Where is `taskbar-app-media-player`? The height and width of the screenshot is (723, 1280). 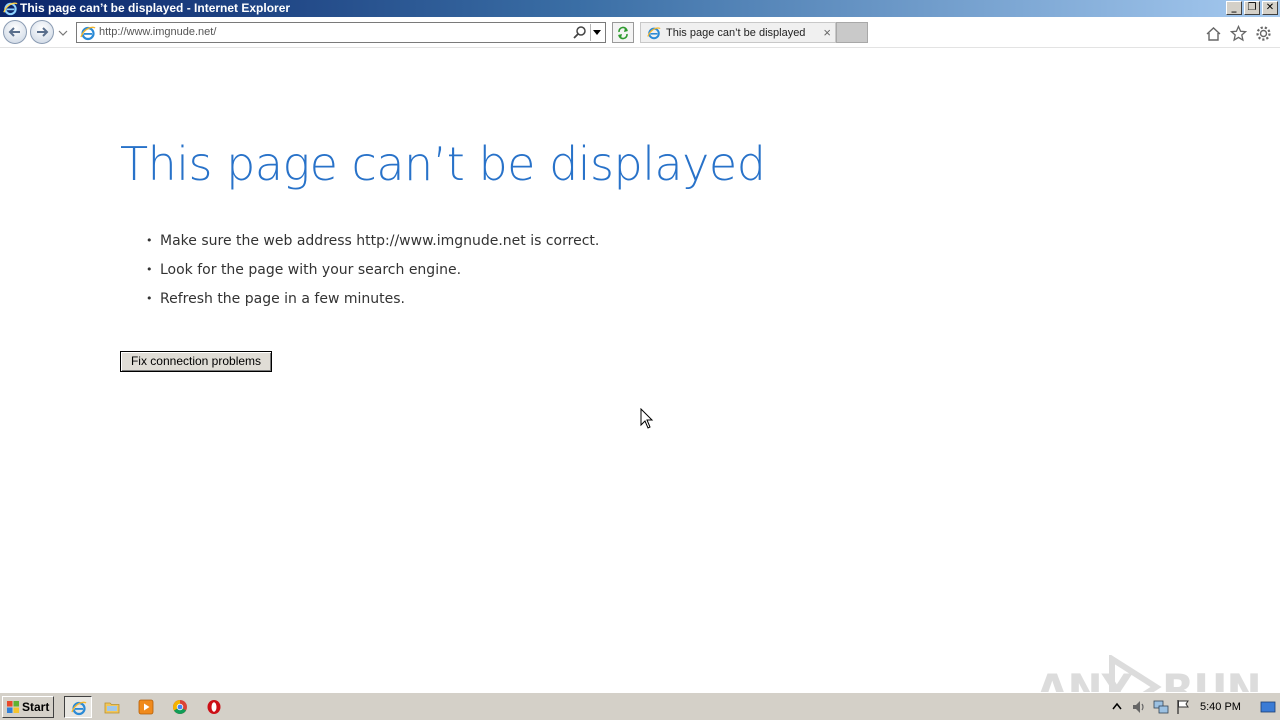
taskbar-app-media-player is located at coordinates (146, 707).